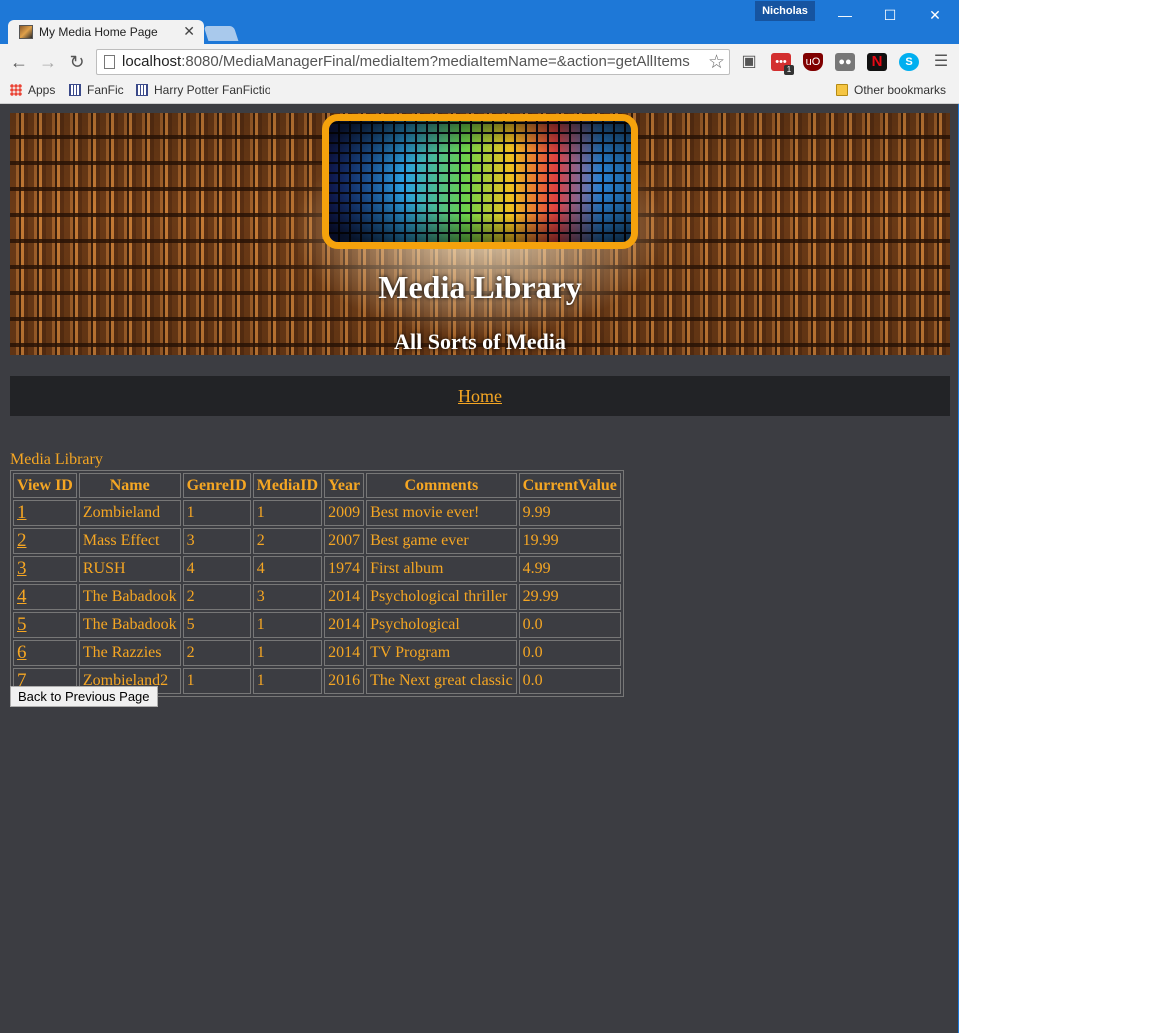  What do you see at coordinates (45, 513) in the screenshot?
I see `view-id-cell: 1` at bounding box center [45, 513].